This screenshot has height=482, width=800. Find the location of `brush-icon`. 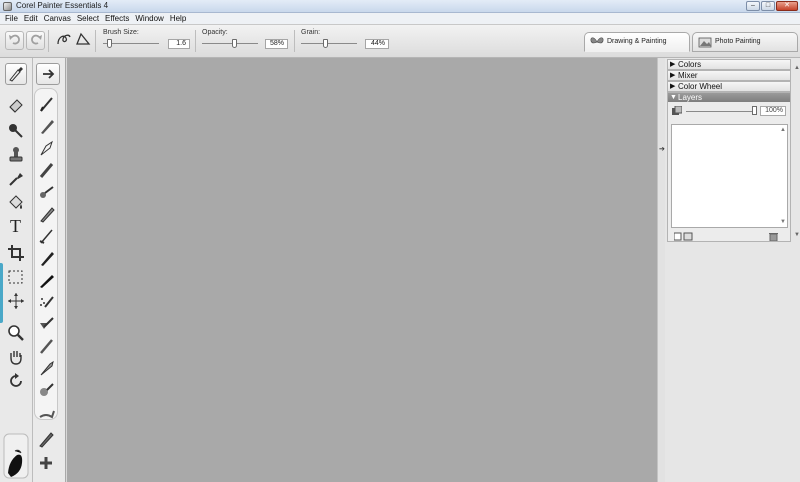

brush-icon is located at coordinates (46, 440).